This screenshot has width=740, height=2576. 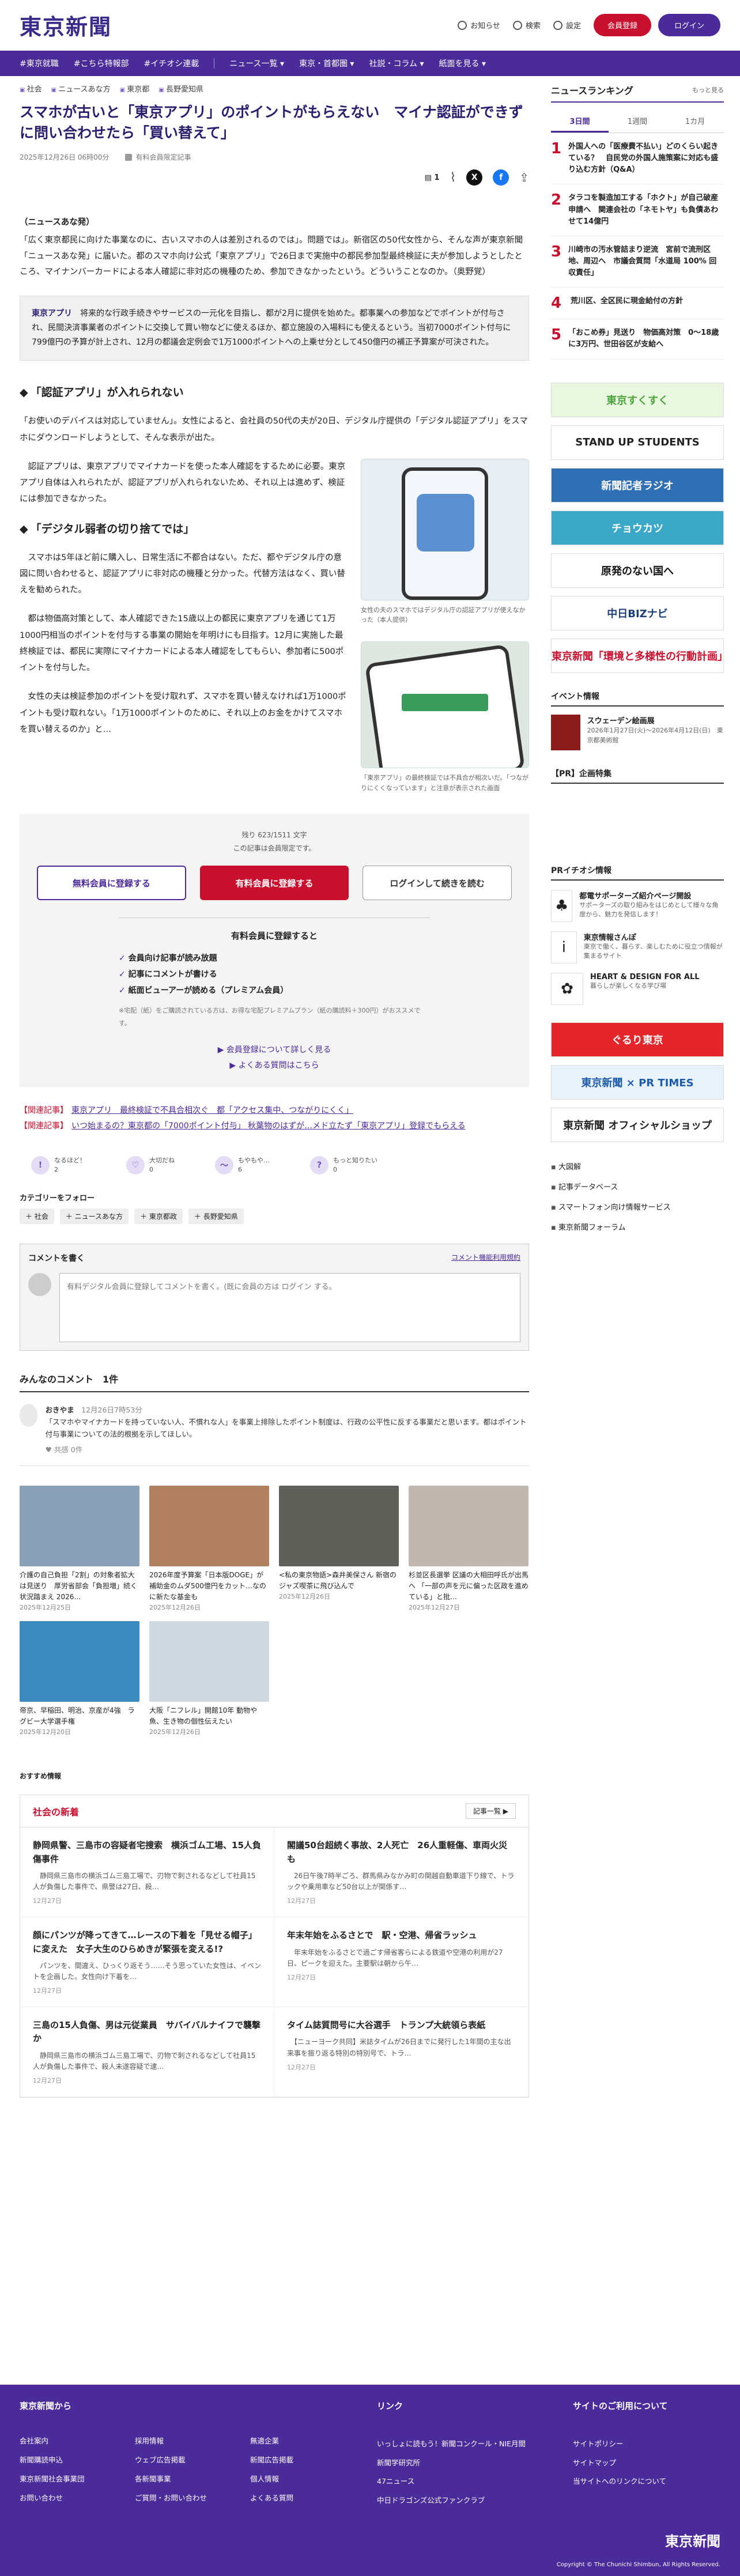 I want to click on footer-link: お問い合わせ, so click(x=77, y=2497).